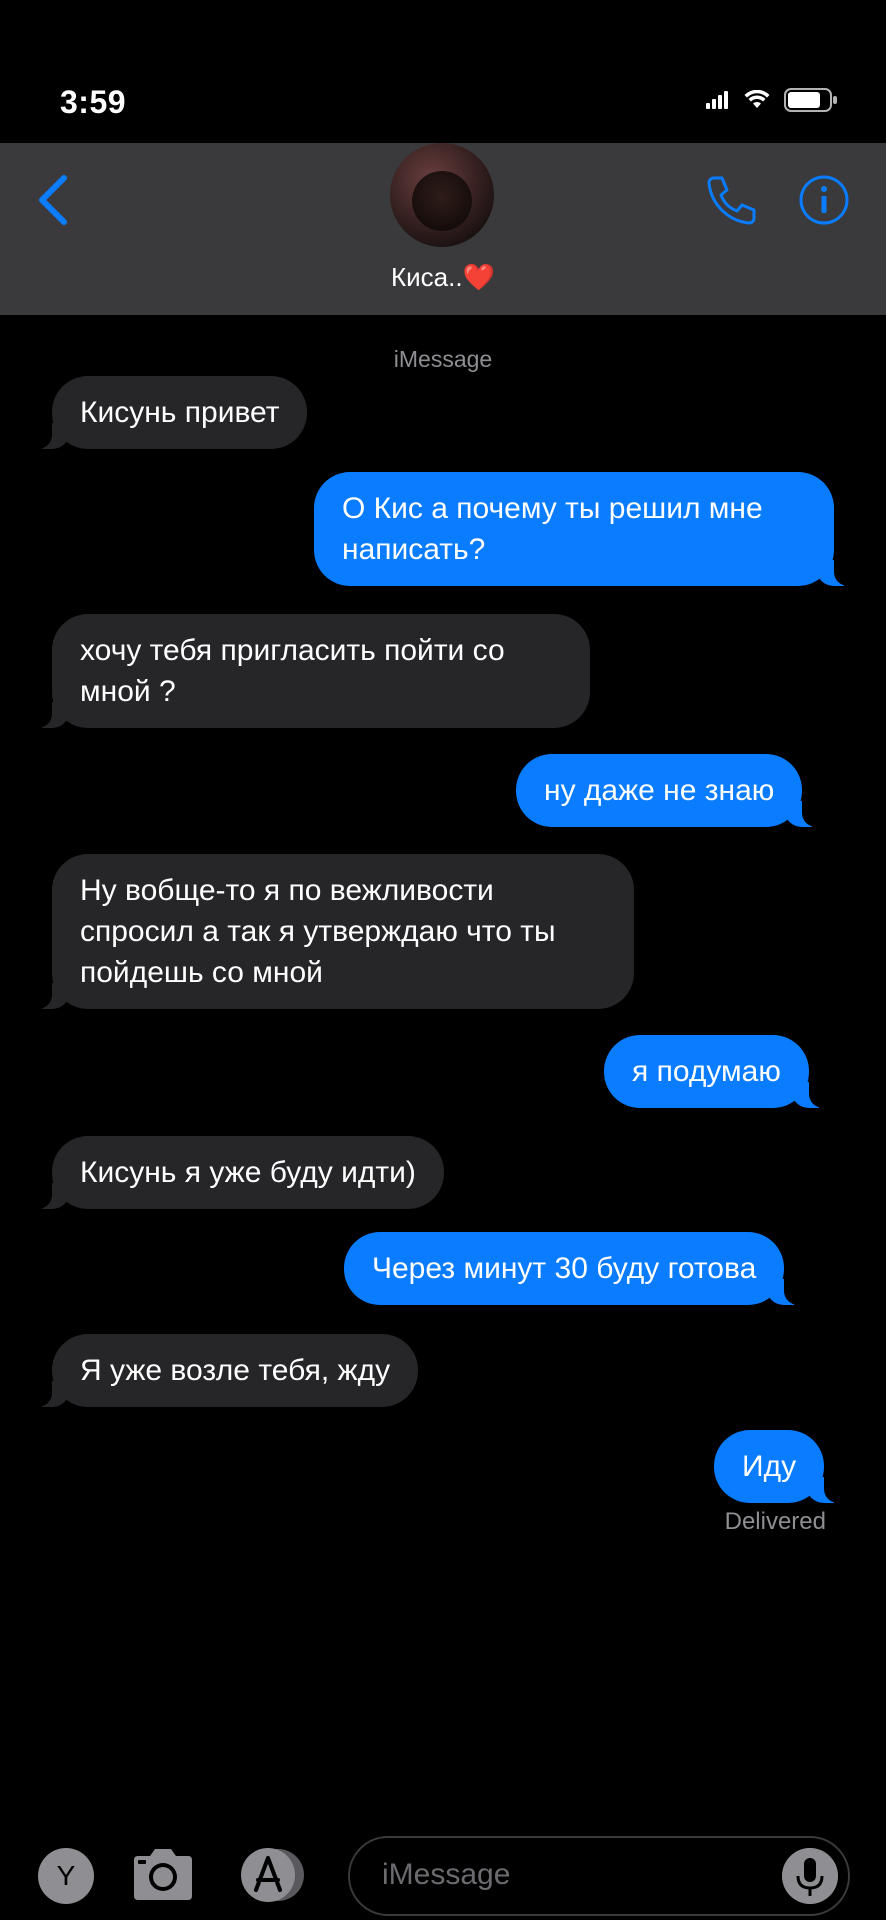 This screenshot has height=1920, width=886. Describe the element at coordinates (586, 529) in the screenshot. I see `message-bubble: О Кис а почему ты решил мне написать?` at that location.